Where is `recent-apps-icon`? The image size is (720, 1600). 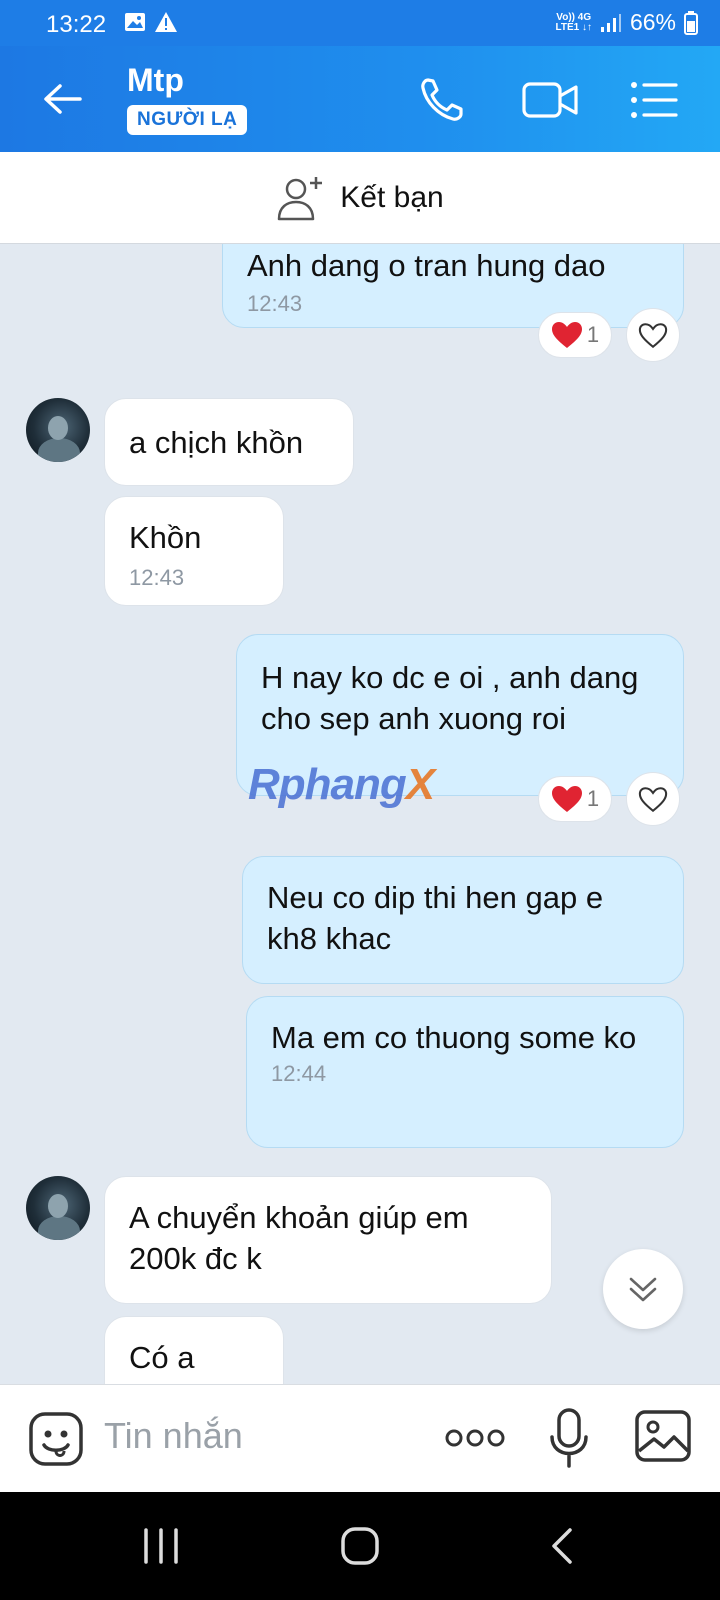 recent-apps-icon is located at coordinates (161, 1546).